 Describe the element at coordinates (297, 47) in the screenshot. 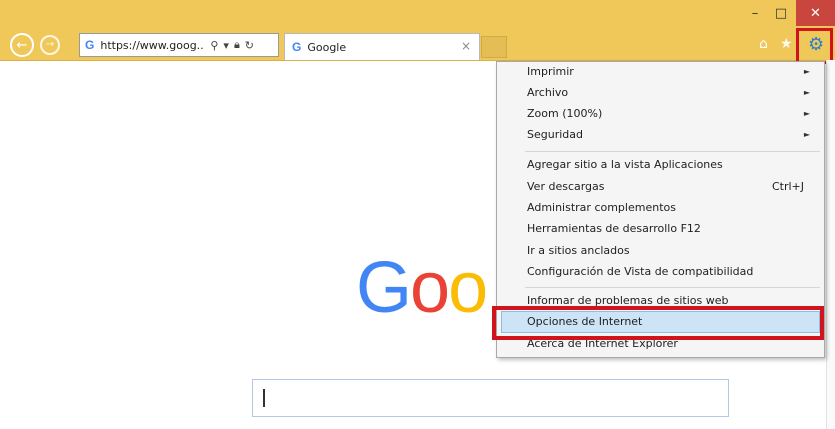

I see `tab-favicon: G` at that location.